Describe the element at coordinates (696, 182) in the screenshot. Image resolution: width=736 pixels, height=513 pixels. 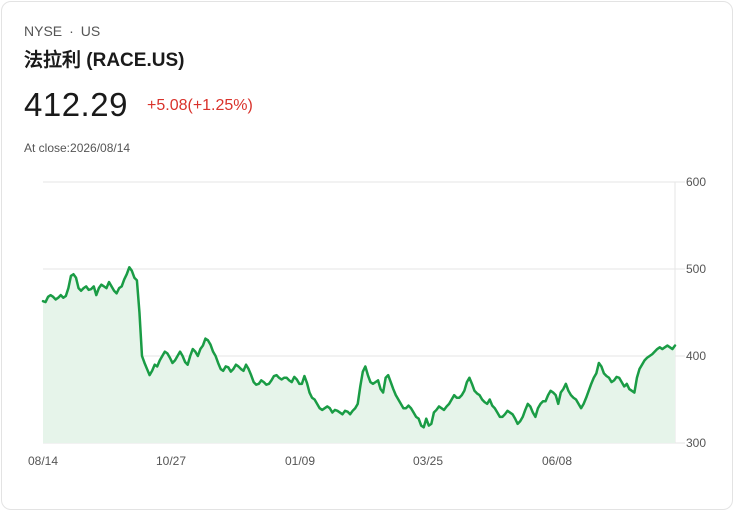
I see `y-tick-label-600: 600` at that location.